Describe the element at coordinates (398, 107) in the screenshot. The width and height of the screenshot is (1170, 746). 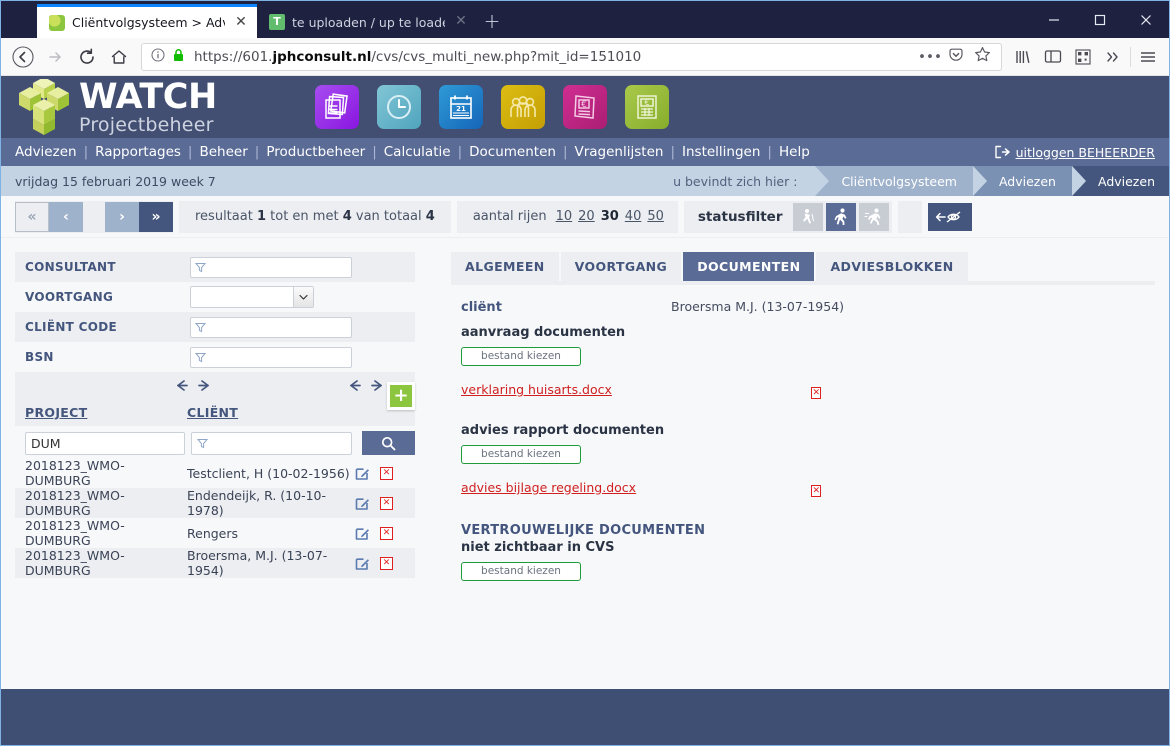
I see `clock-icon` at that location.